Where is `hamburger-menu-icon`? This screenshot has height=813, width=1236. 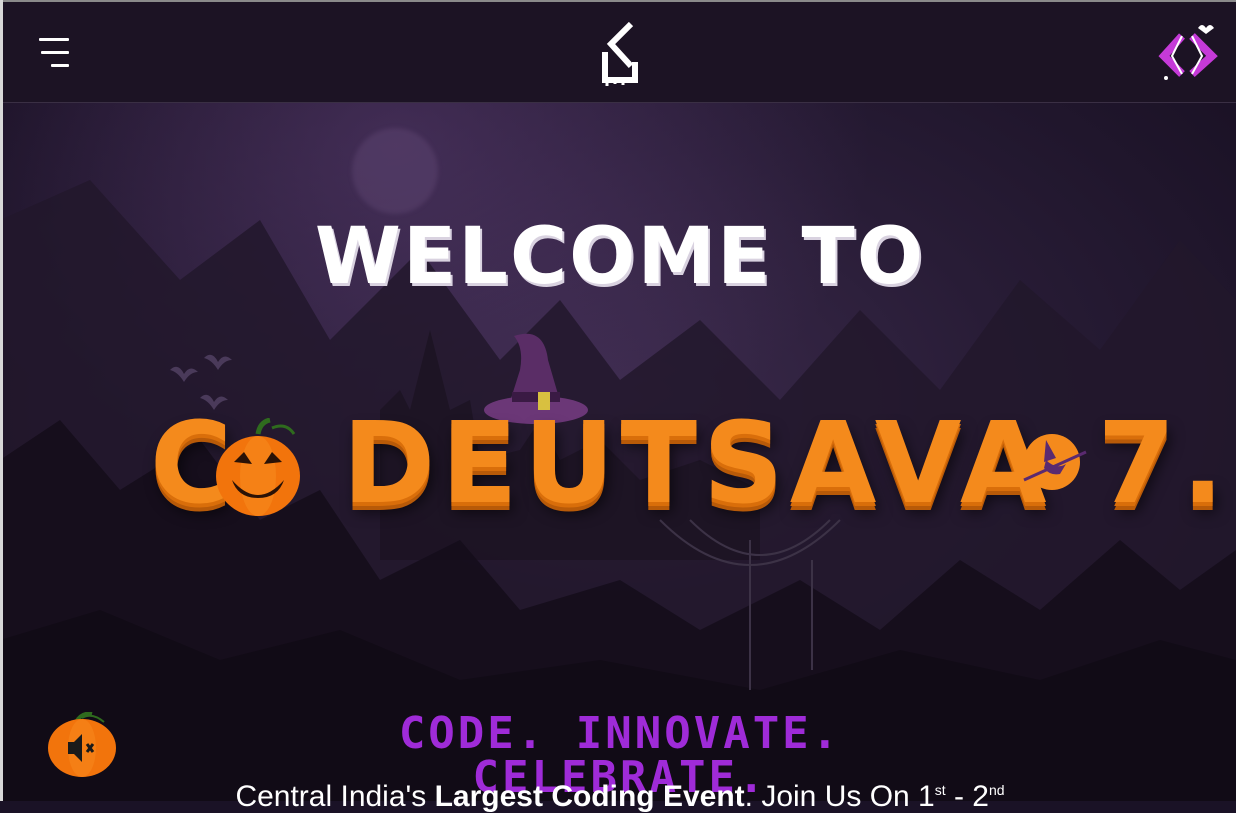
hamburger-menu-icon is located at coordinates (57, 55).